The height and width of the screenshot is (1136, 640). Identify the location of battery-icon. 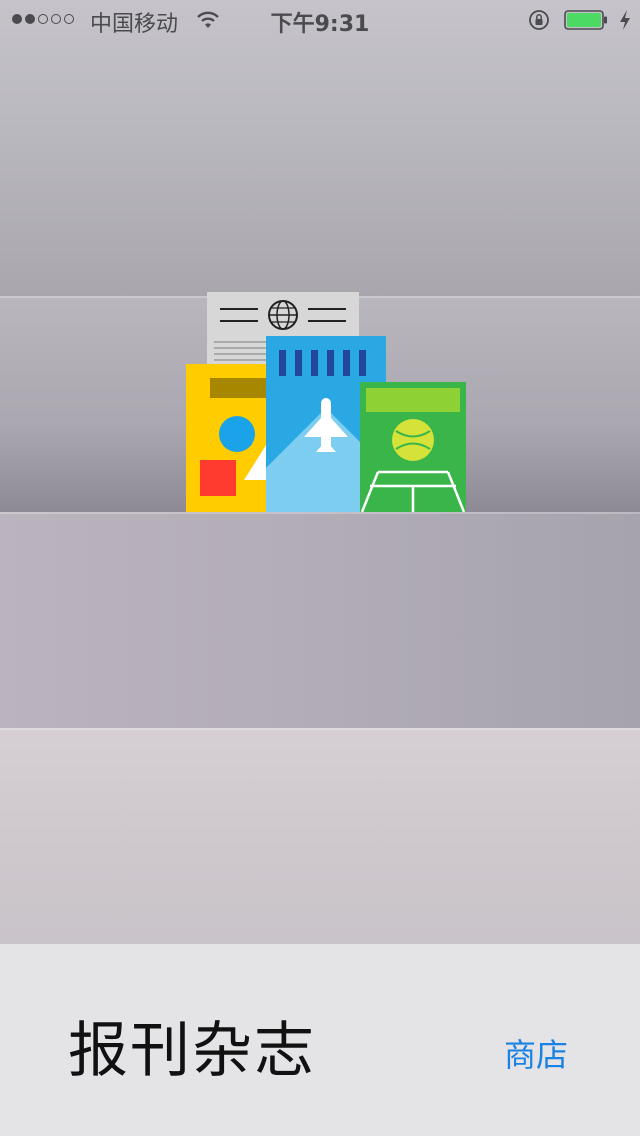
(585, 20).